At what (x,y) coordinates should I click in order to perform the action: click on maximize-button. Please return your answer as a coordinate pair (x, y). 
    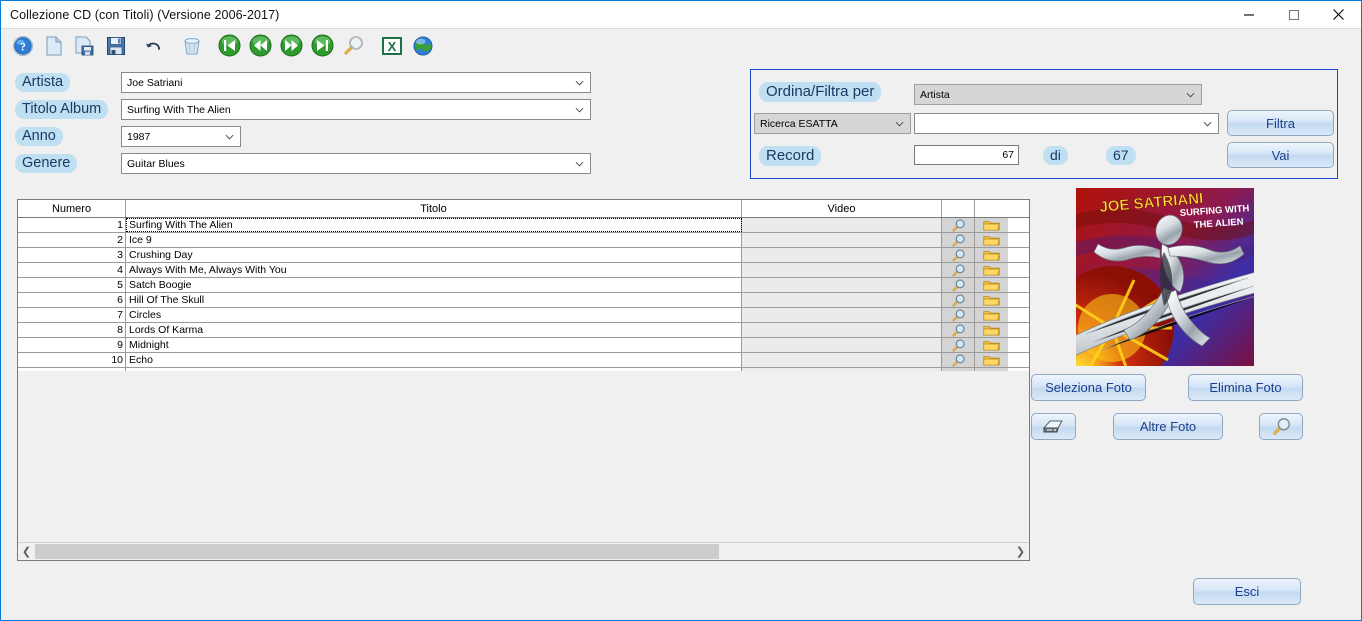
    Looking at the image, I should click on (1293, 14).